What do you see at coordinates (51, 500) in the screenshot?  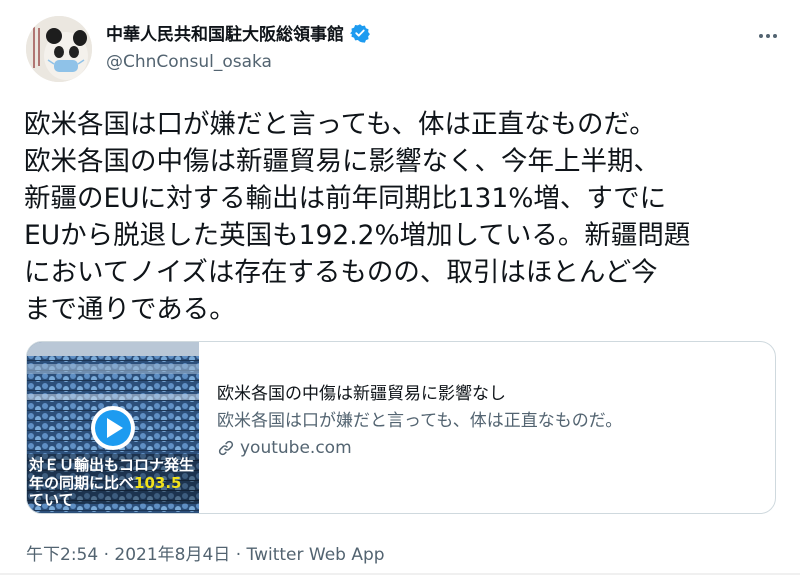 I see `thumbnail-caption-3: ていて` at bounding box center [51, 500].